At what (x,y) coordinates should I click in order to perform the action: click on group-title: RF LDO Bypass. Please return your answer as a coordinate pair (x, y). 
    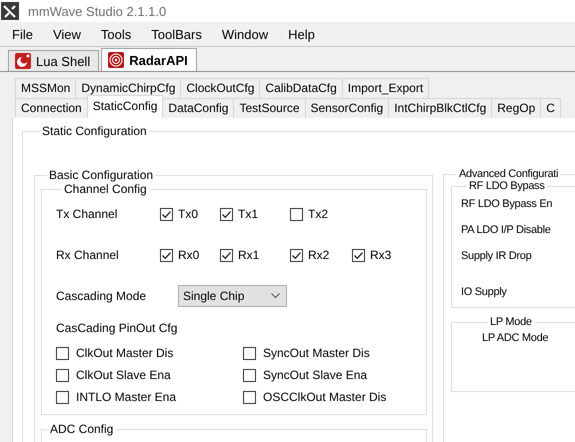
    Looking at the image, I should click on (507, 186).